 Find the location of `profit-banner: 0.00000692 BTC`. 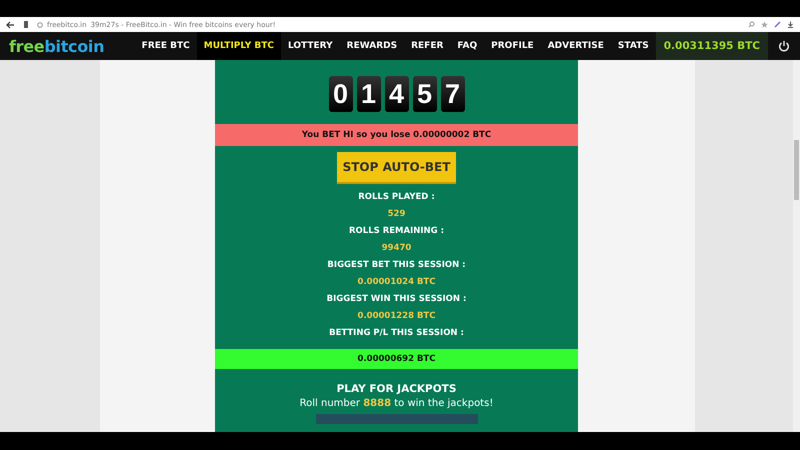

profit-banner: 0.00000692 BTC is located at coordinates (396, 359).